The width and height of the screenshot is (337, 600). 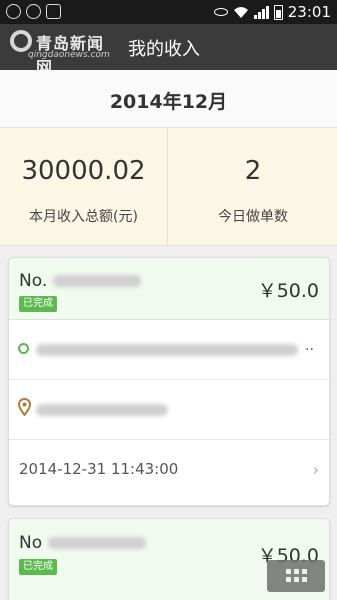 What do you see at coordinates (220, 12) in the screenshot?
I see `eye-icon` at bounding box center [220, 12].